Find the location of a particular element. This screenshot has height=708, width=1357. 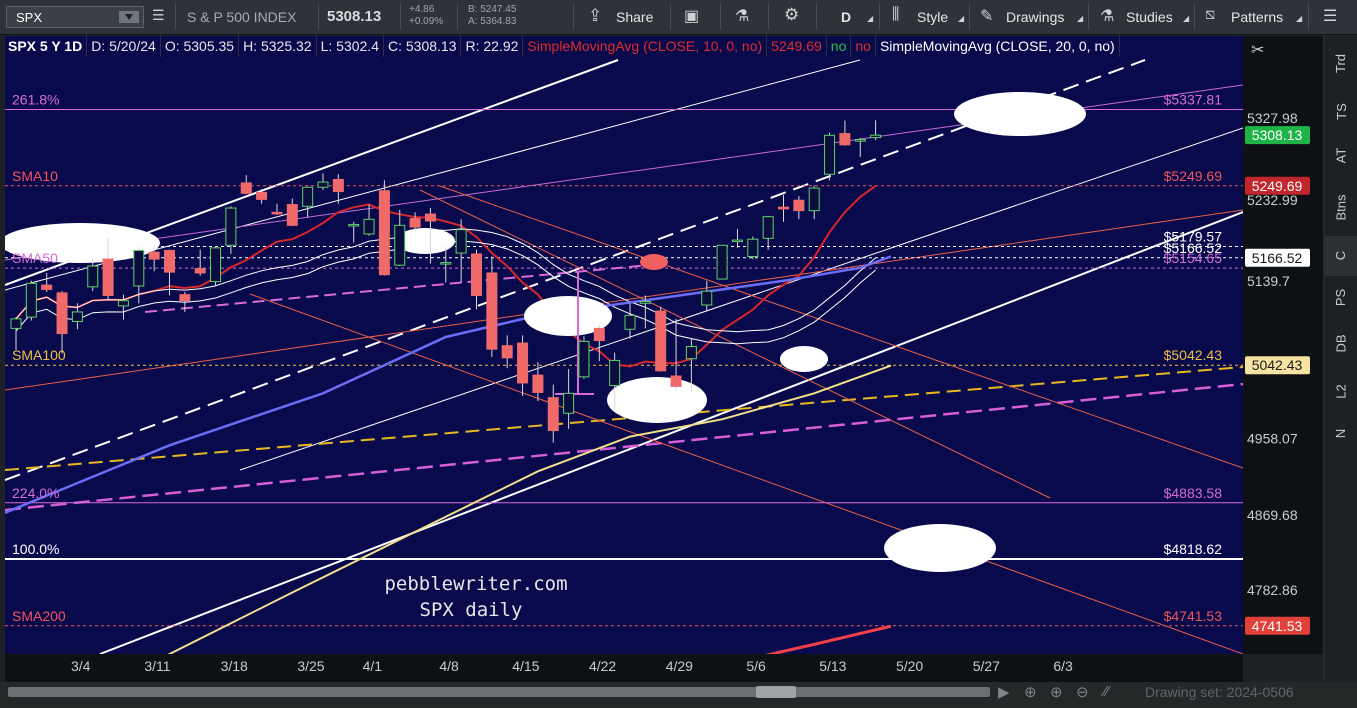

patterns-button: Patterns is located at coordinates (1257, 17).